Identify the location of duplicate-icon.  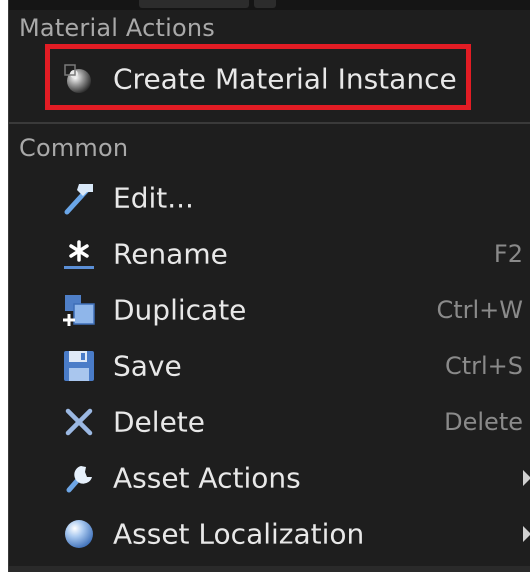
(79, 310).